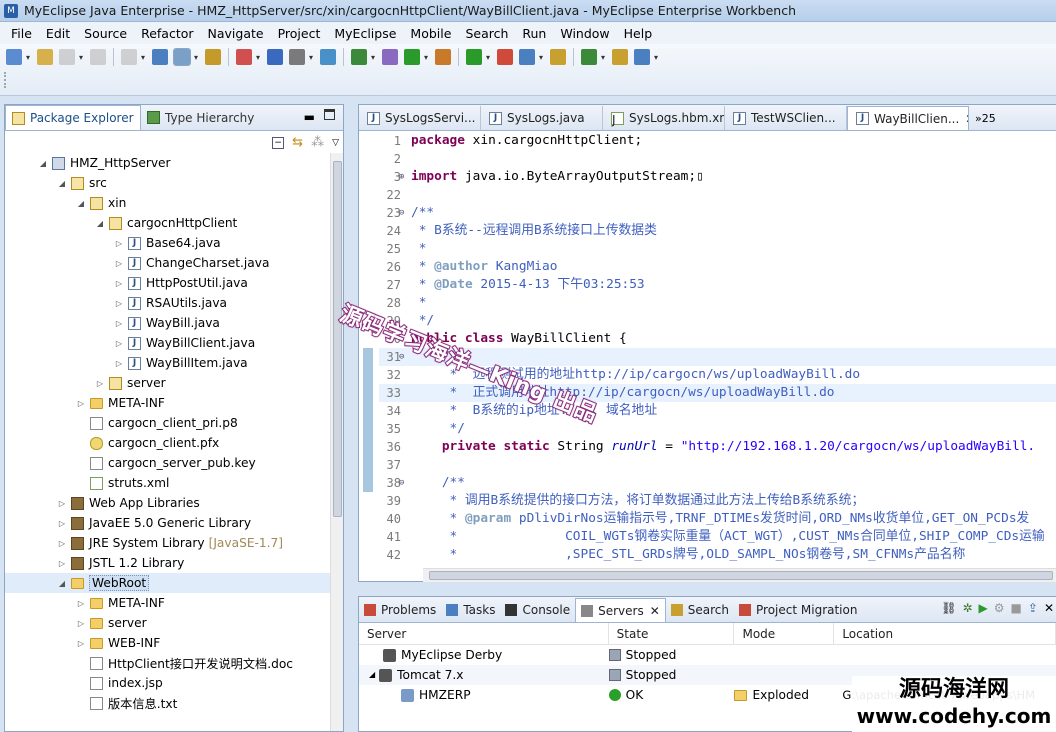  I want to click on view-menu-icon: ▽, so click(335, 143).